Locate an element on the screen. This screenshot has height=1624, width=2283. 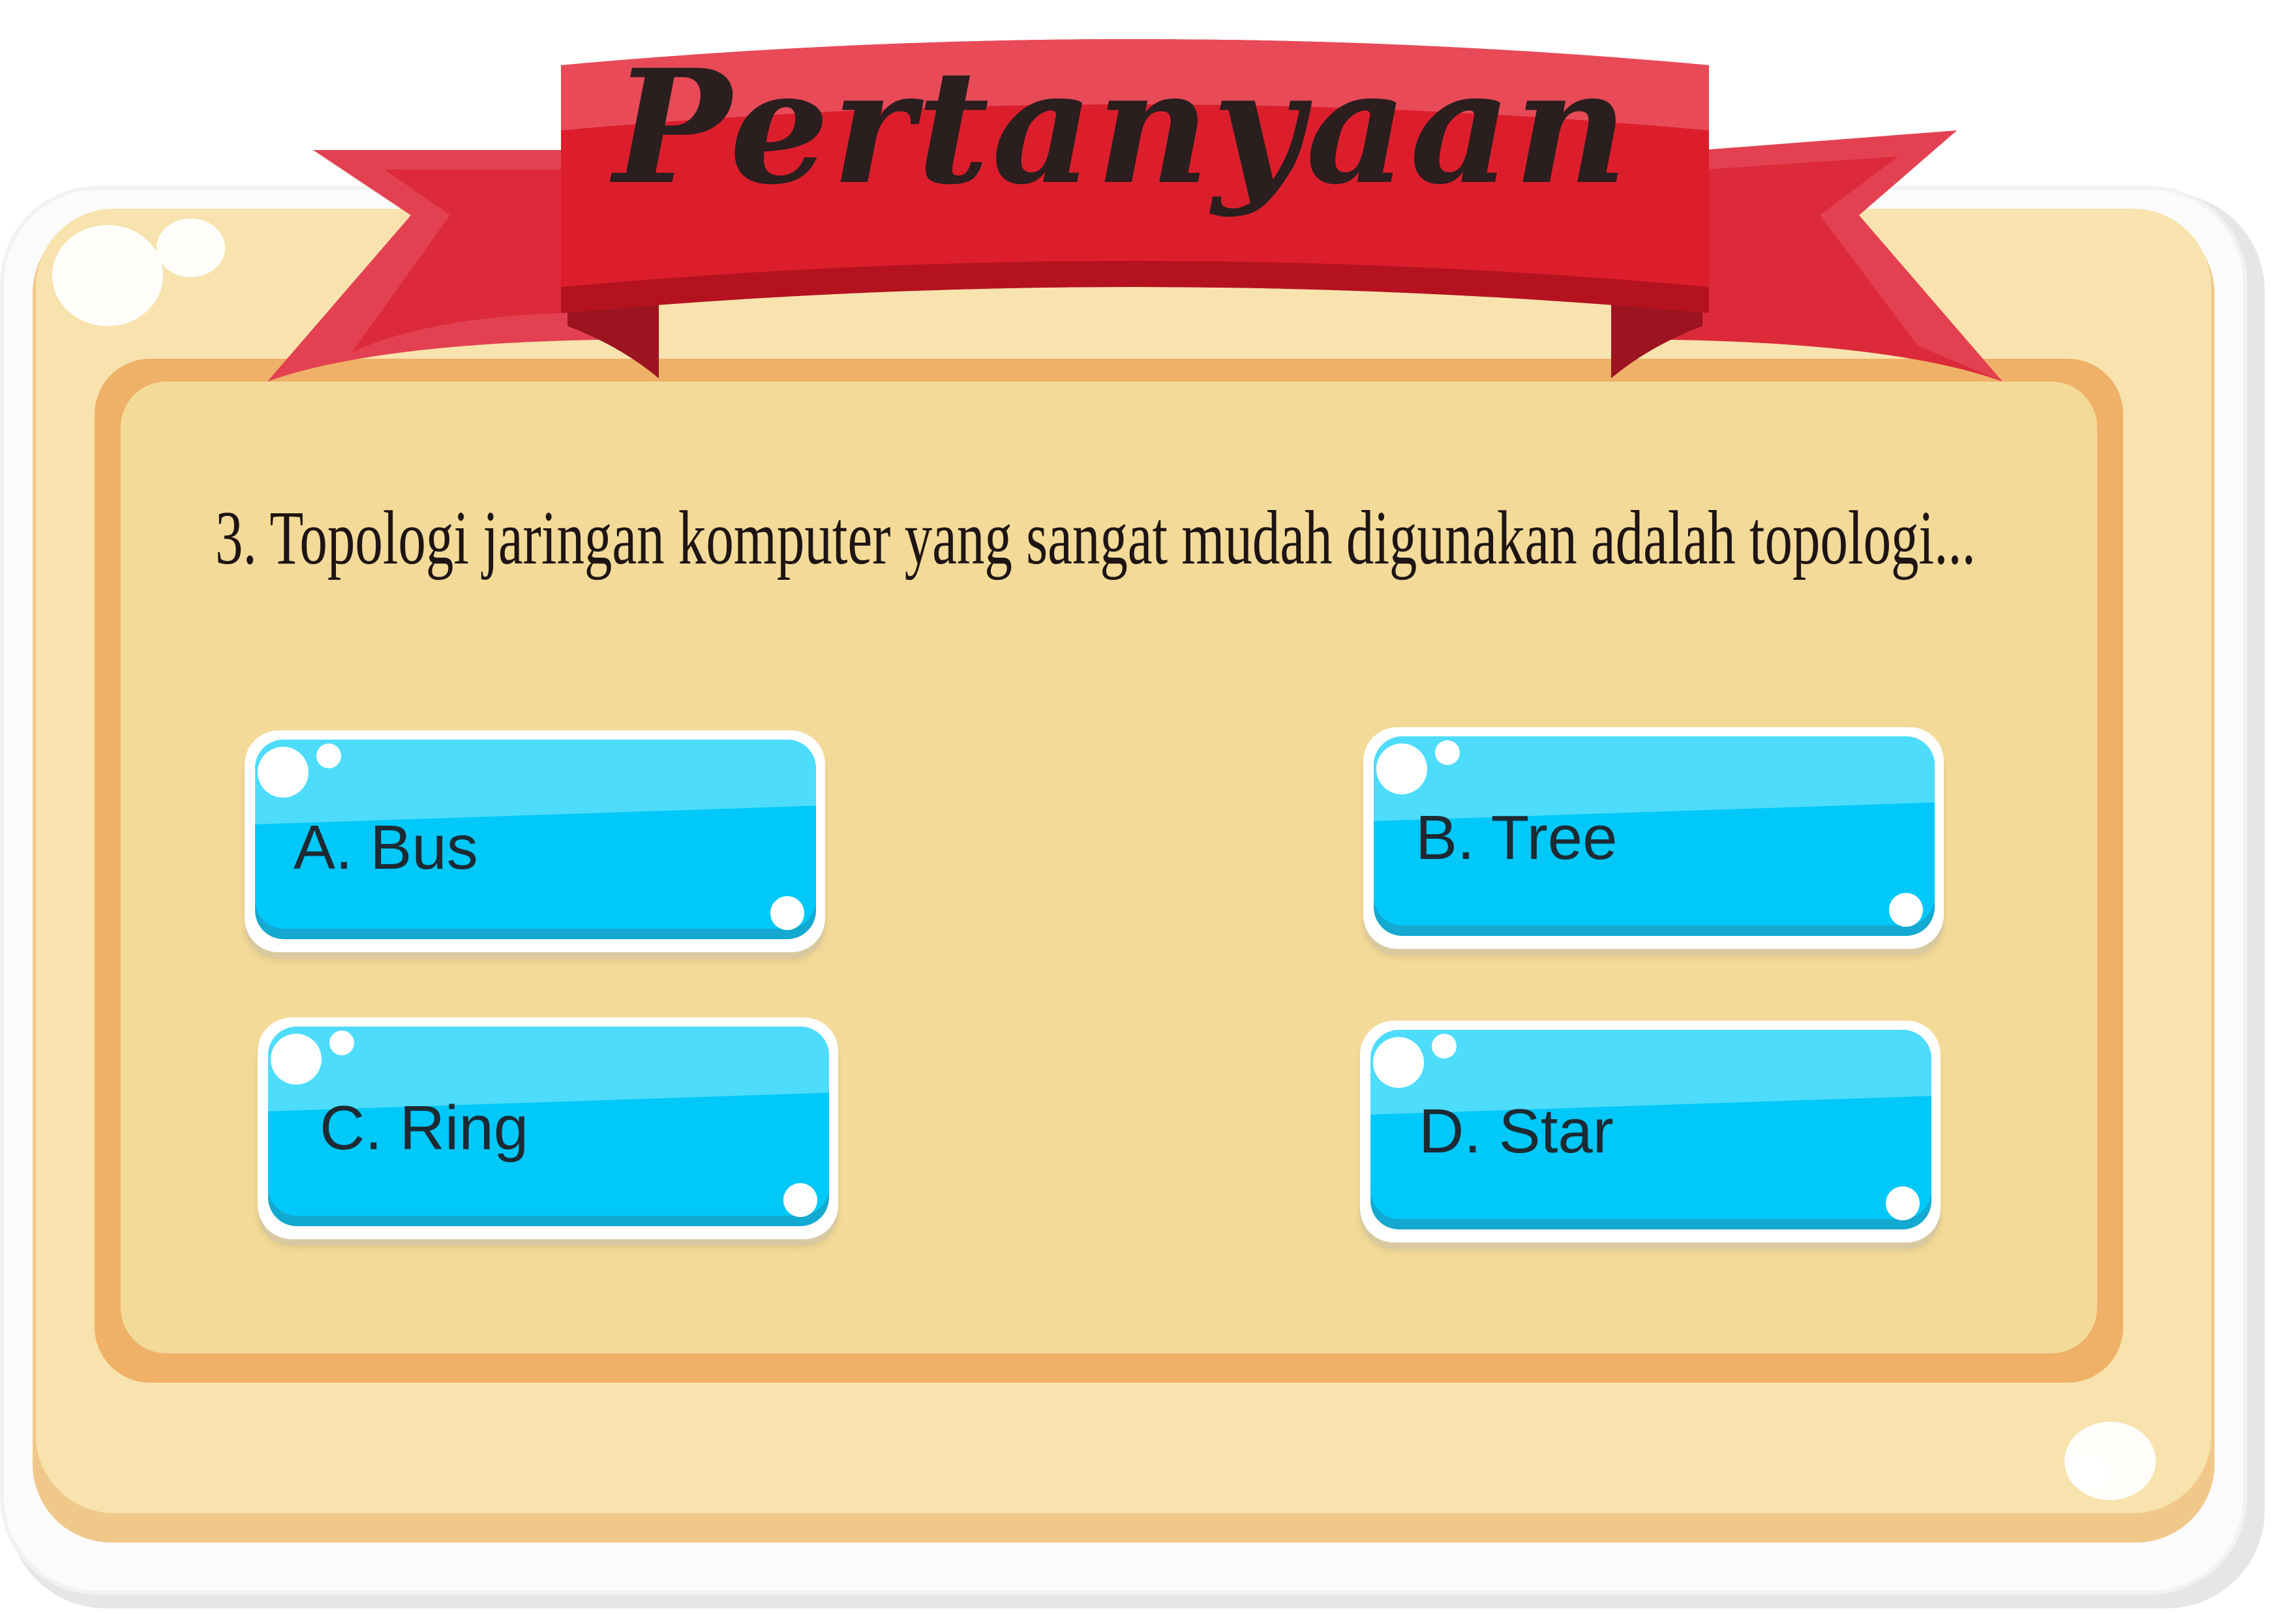
title-text: Pertanyaan is located at coordinates (1122, 127).